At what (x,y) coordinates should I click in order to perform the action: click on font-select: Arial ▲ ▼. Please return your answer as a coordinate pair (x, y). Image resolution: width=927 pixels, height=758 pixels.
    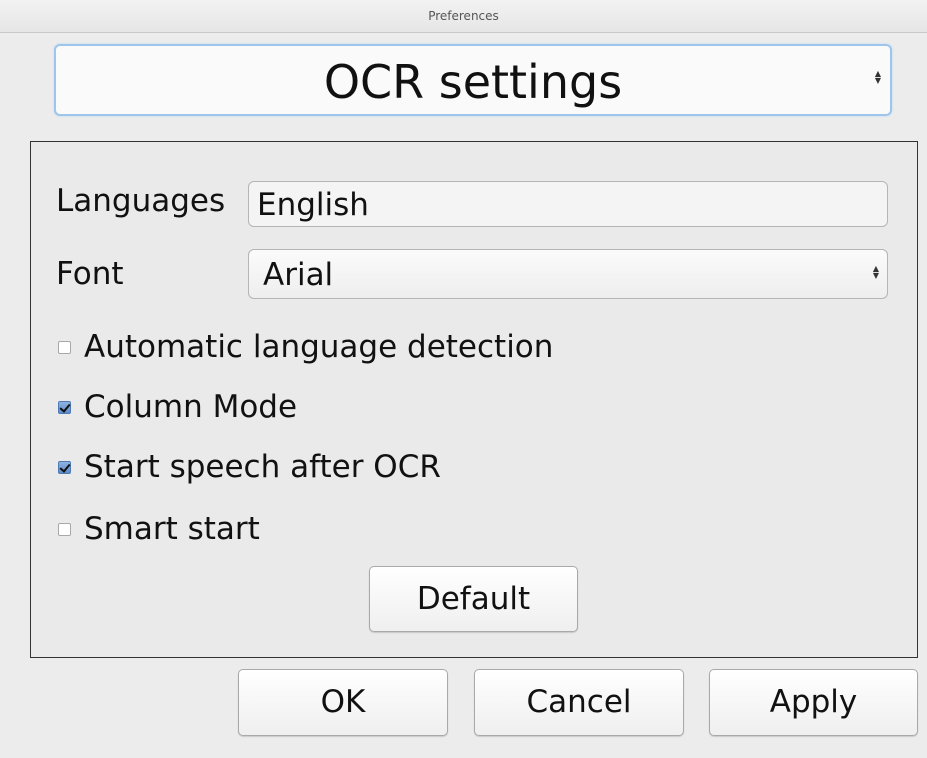
    Looking at the image, I should click on (568, 274).